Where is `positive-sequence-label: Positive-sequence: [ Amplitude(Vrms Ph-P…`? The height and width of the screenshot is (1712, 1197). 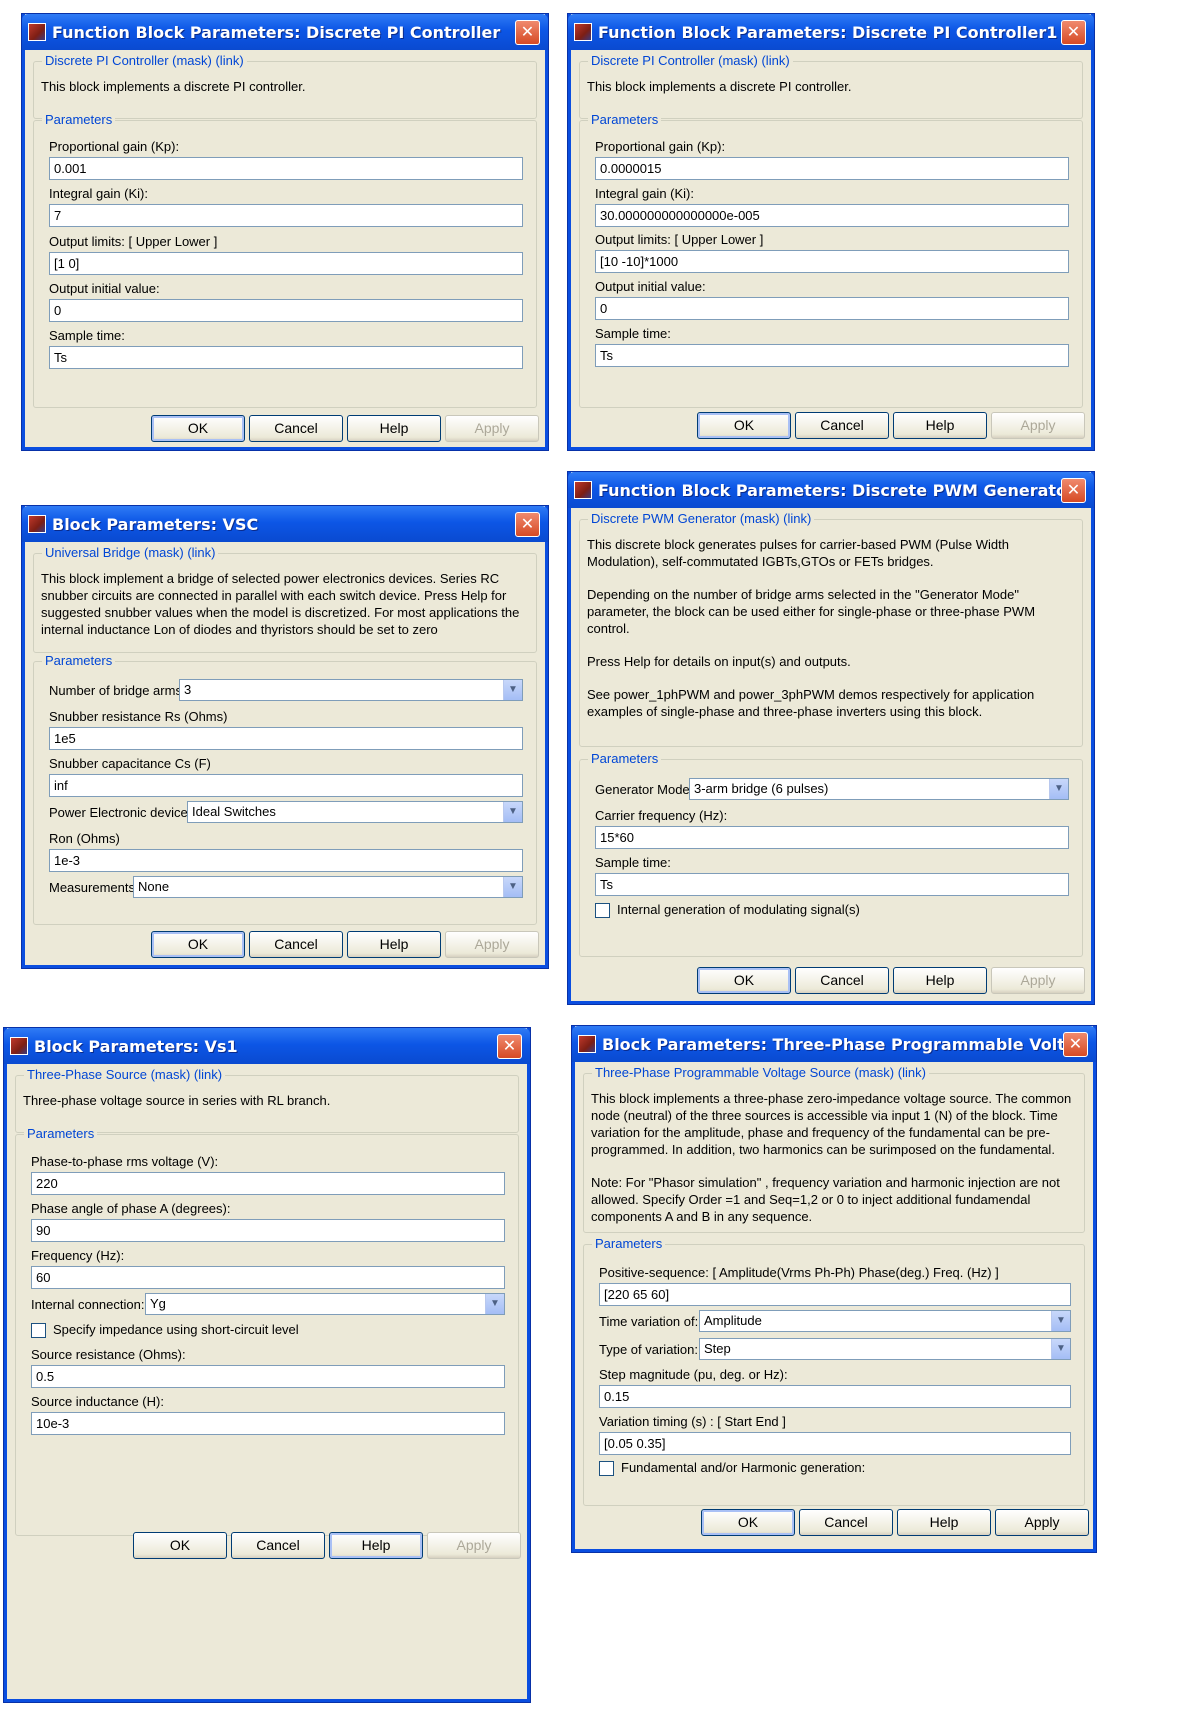 positive-sequence-label: Positive-sequence: [ Amplitude(Vrms Ph-P… is located at coordinates (799, 1272).